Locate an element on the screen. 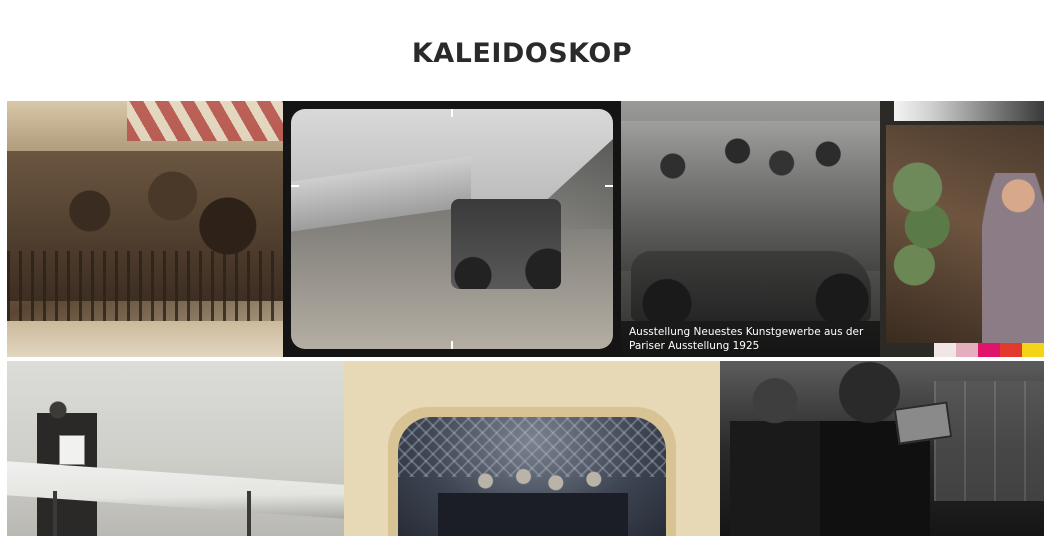 This screenshot has height=536, width=1044. gallery-tile-camera-crew is located at coordinates (882, 448).